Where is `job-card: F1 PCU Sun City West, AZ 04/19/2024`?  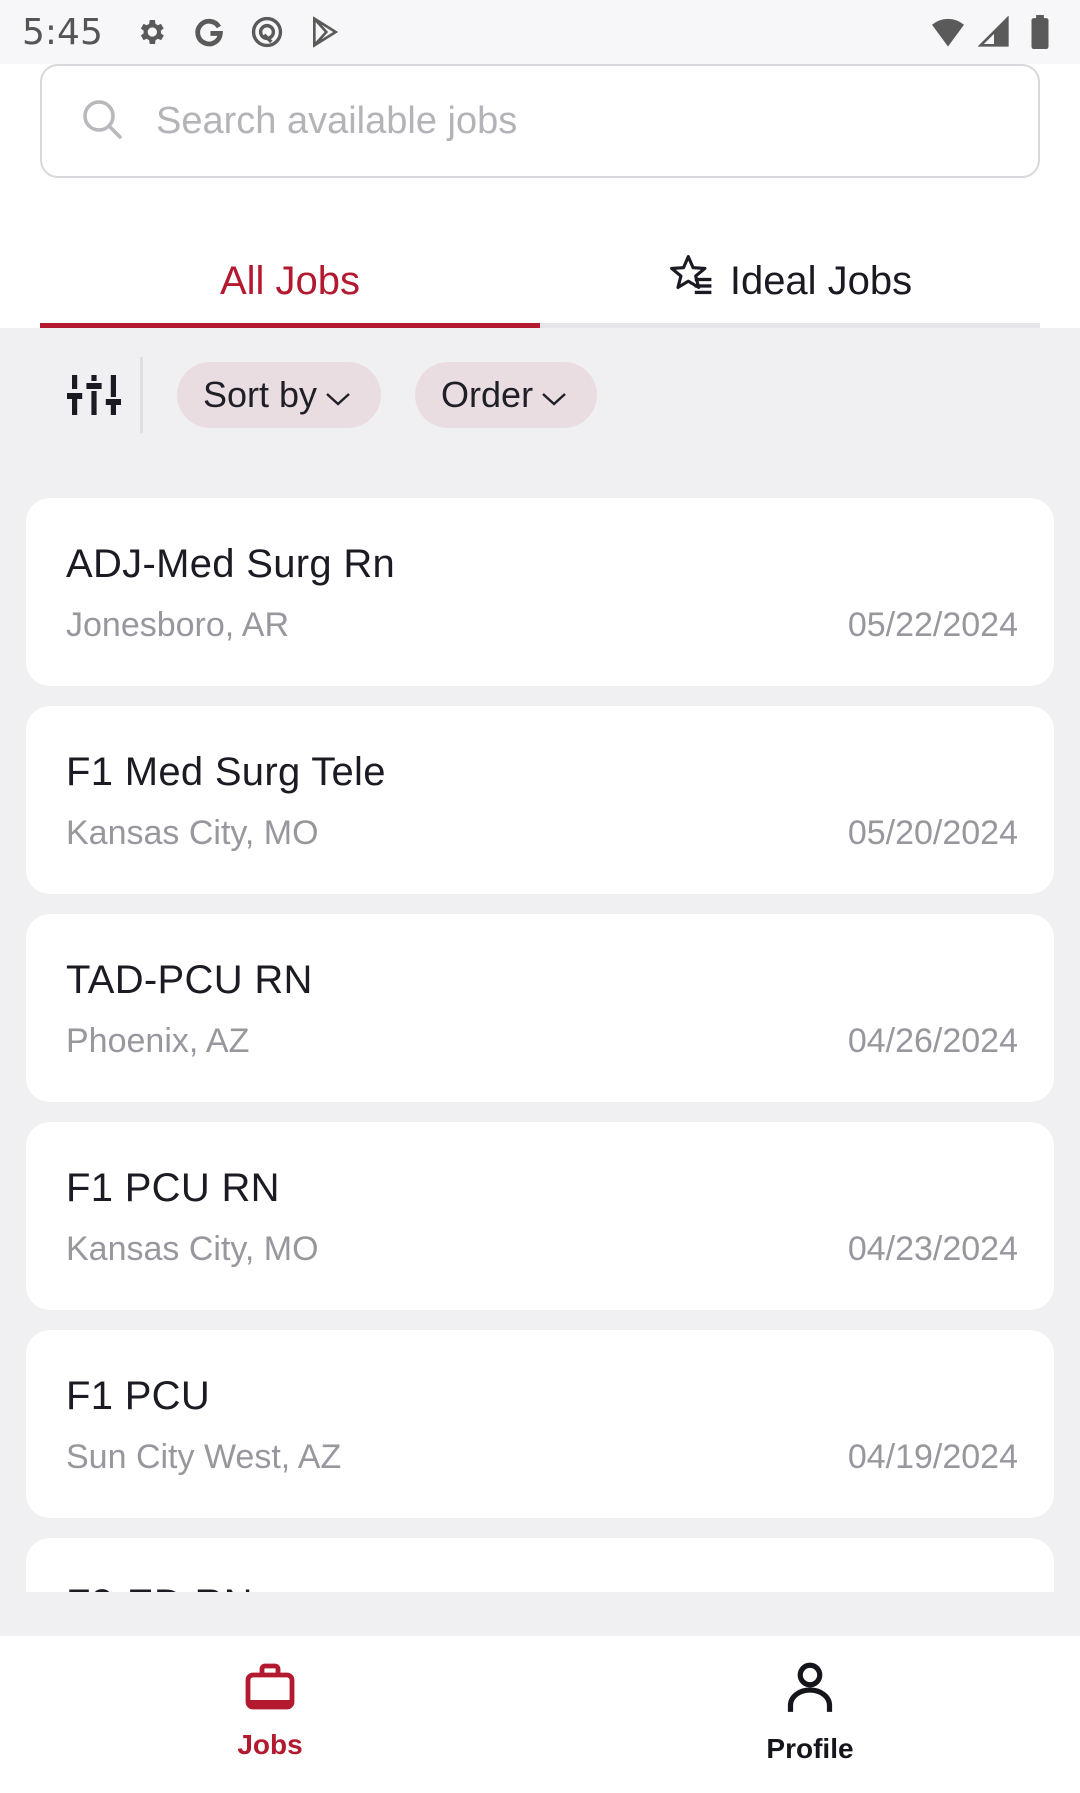
job-card: F1 PCU Sun City West, AZ 04/19/2024 is located at coordinates (540, 1424).